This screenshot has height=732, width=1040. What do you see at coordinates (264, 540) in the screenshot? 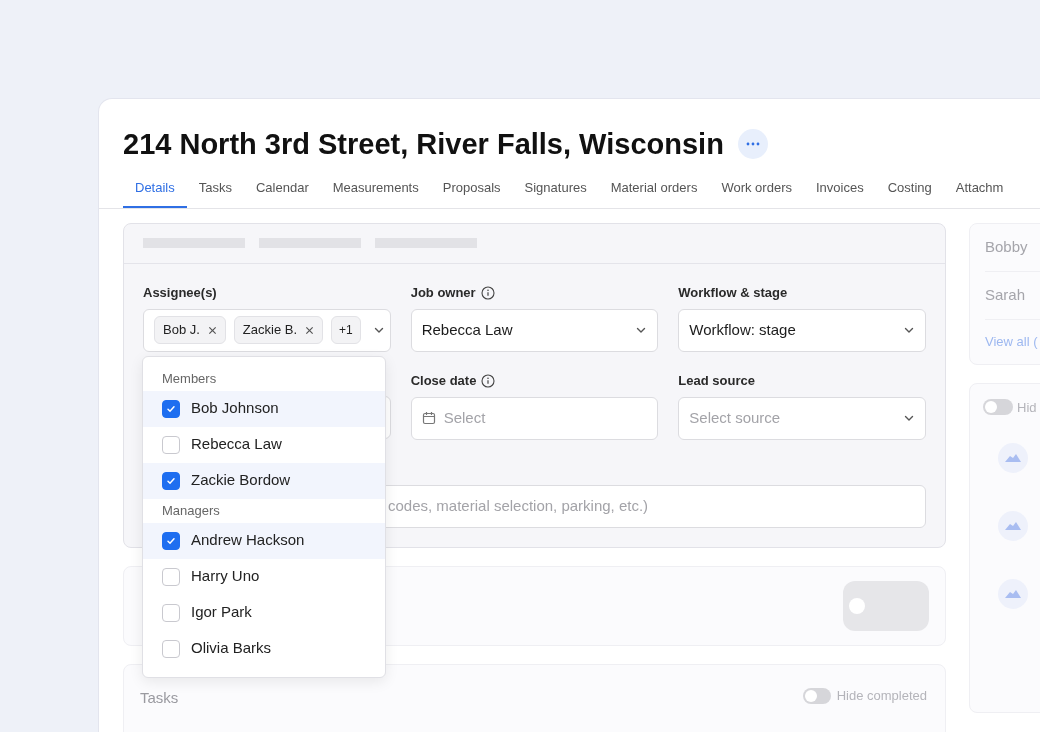
I see `dropdown-option: Andrew Hackson` at bounding box center [264, 540].